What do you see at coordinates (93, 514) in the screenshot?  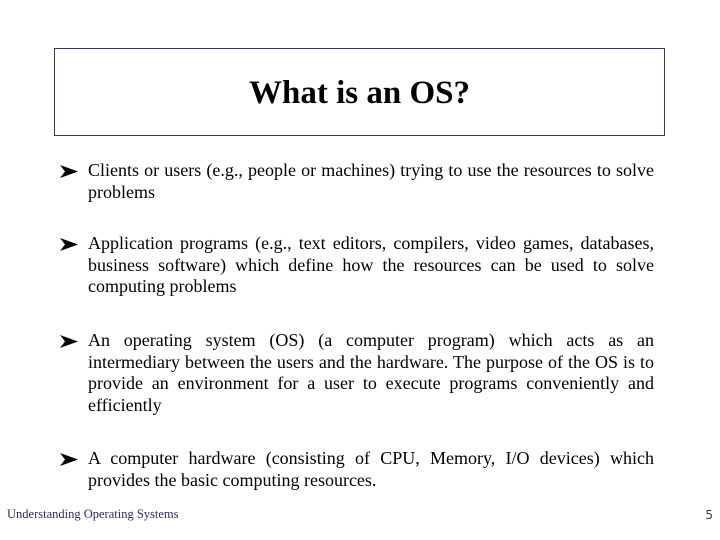 I see `footer-course-title: Understanding Operating Systems` at bounding box center [93, 514].